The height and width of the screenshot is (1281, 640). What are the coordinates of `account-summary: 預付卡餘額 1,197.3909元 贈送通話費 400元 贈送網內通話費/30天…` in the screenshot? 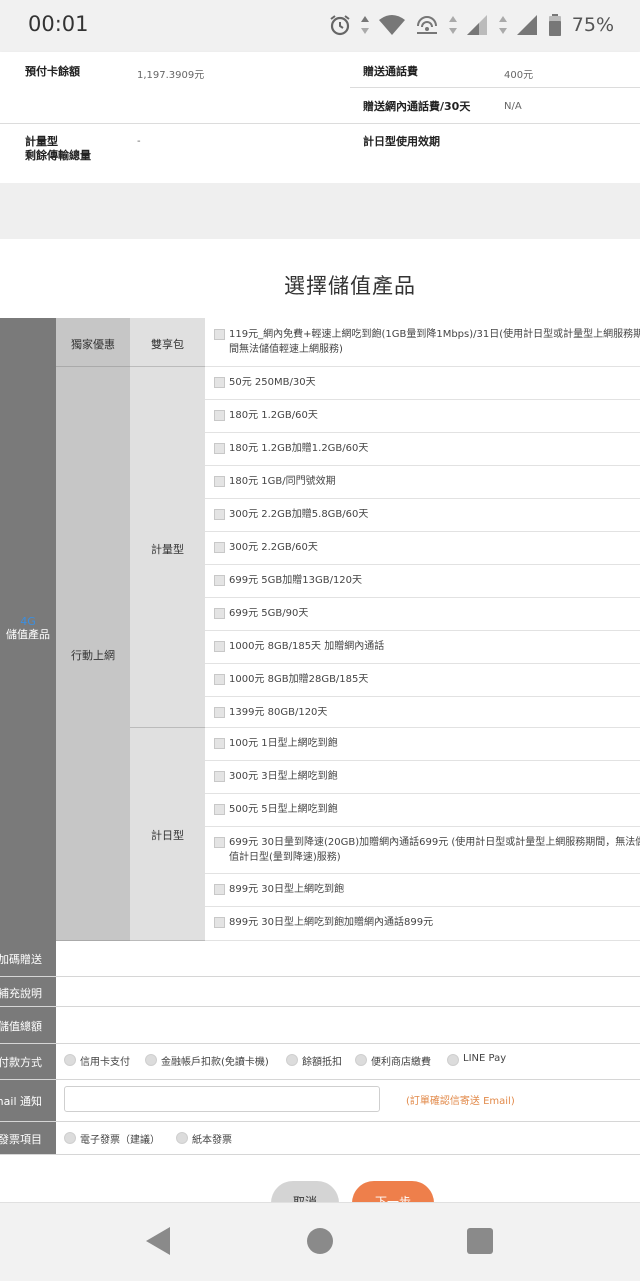 It's located at (320, 117).